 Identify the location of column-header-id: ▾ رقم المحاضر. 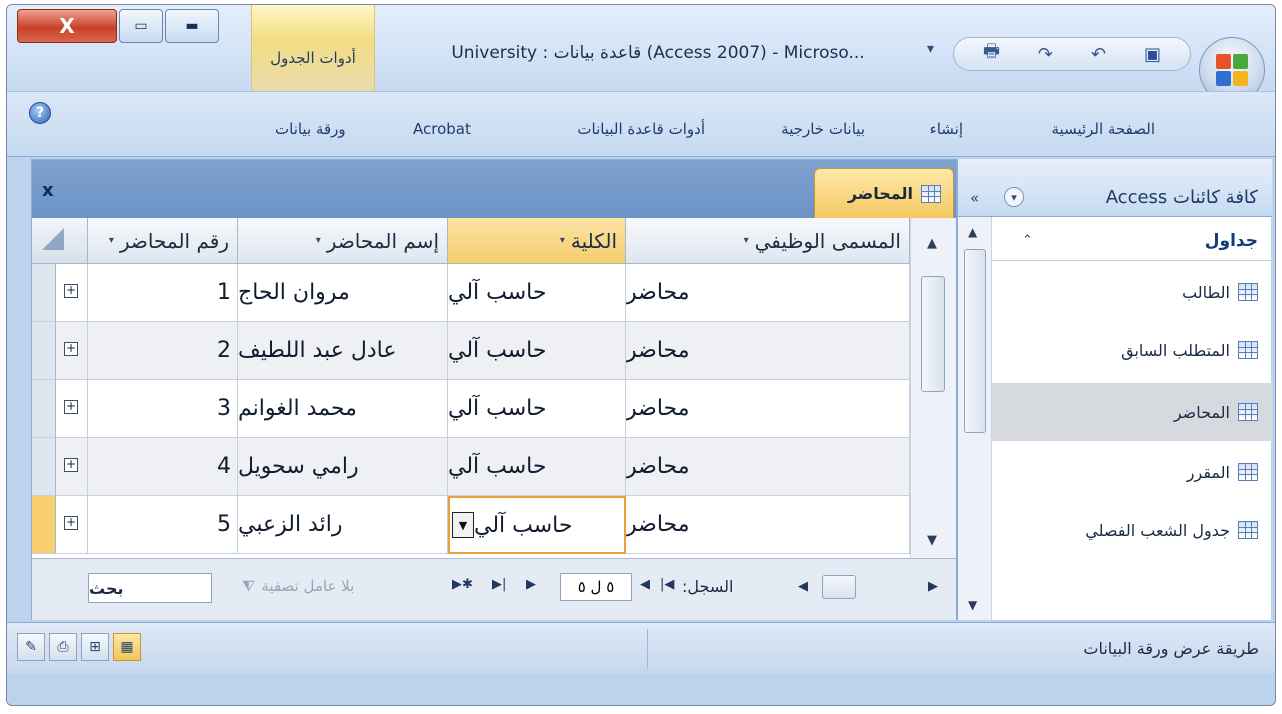
(163, 241).